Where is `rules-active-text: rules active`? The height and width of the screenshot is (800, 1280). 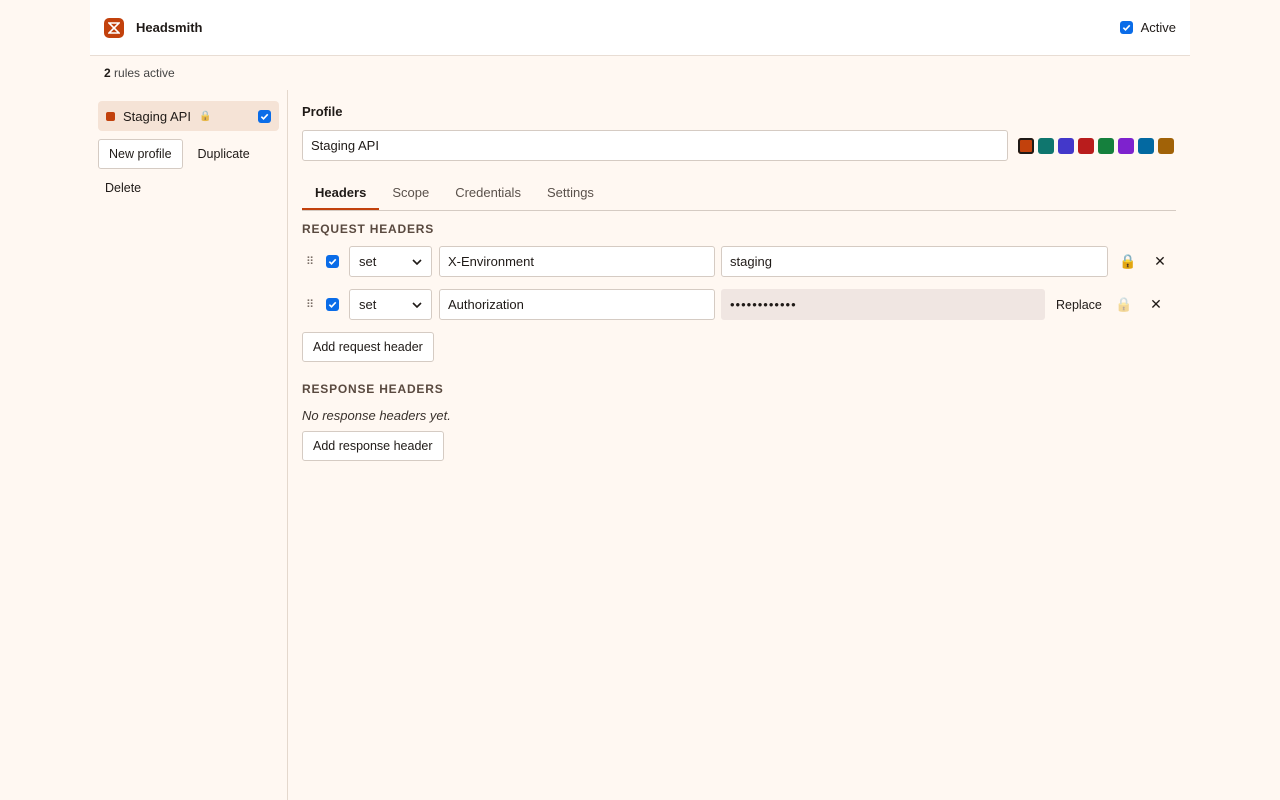 rules-active-text: rules active is located at coordinates (144, 73).